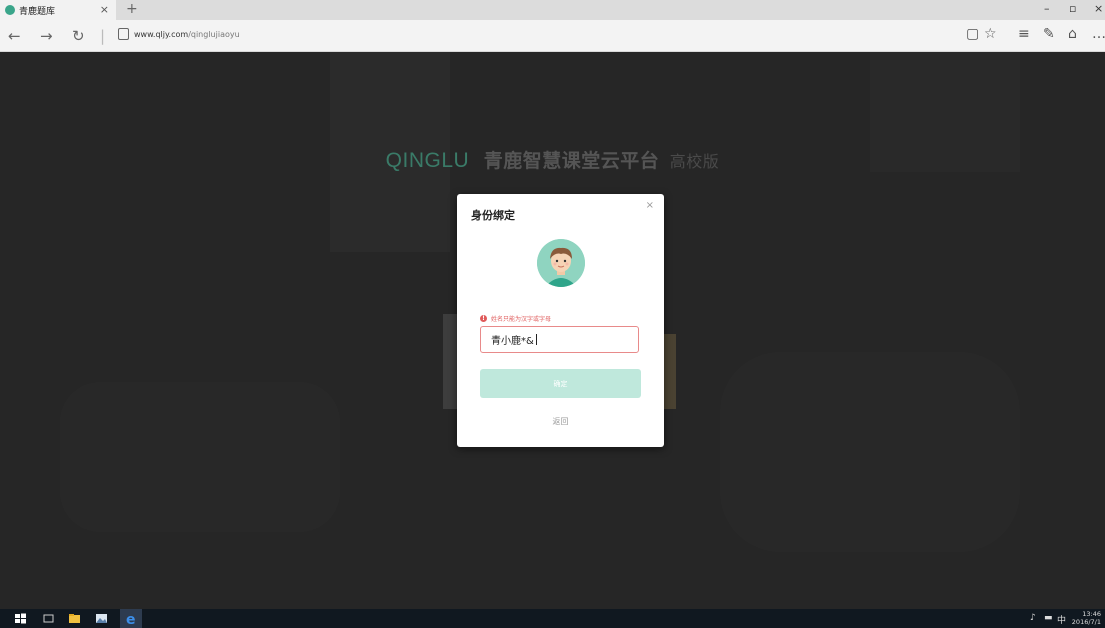 The height and width of the screenshot is (628, 1105). What do you see at coordinates (1033, 618) in the screenshot?
I see `volume-icon: ♪` at bounding box center [1033, 618].